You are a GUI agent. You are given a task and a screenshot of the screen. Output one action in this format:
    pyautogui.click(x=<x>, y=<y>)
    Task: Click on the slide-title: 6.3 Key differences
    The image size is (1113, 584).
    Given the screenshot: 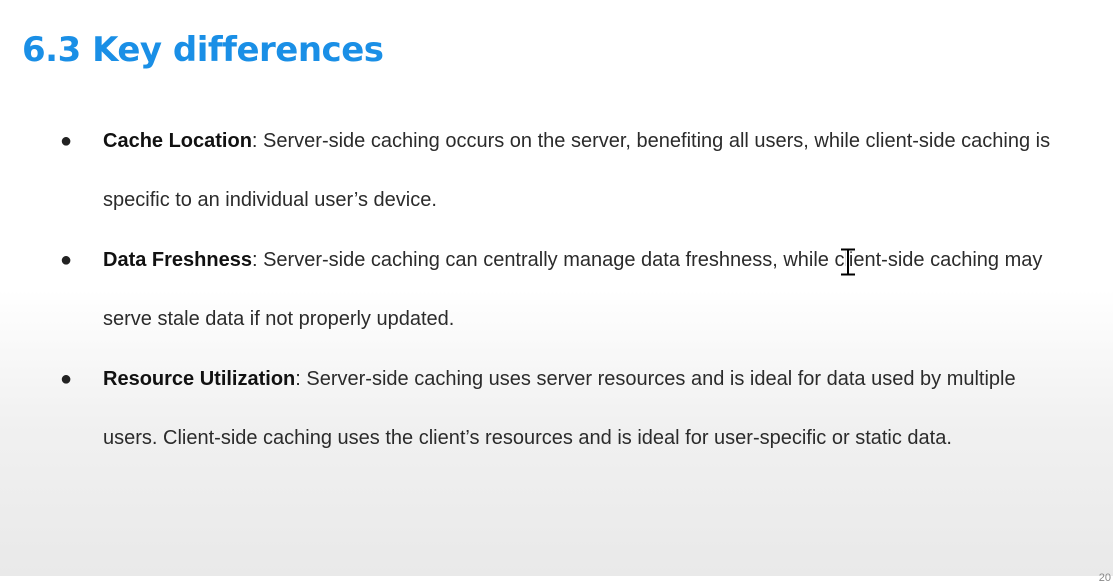 What is the action you would take?
    pyautogui.click(x=203, y=50)
    